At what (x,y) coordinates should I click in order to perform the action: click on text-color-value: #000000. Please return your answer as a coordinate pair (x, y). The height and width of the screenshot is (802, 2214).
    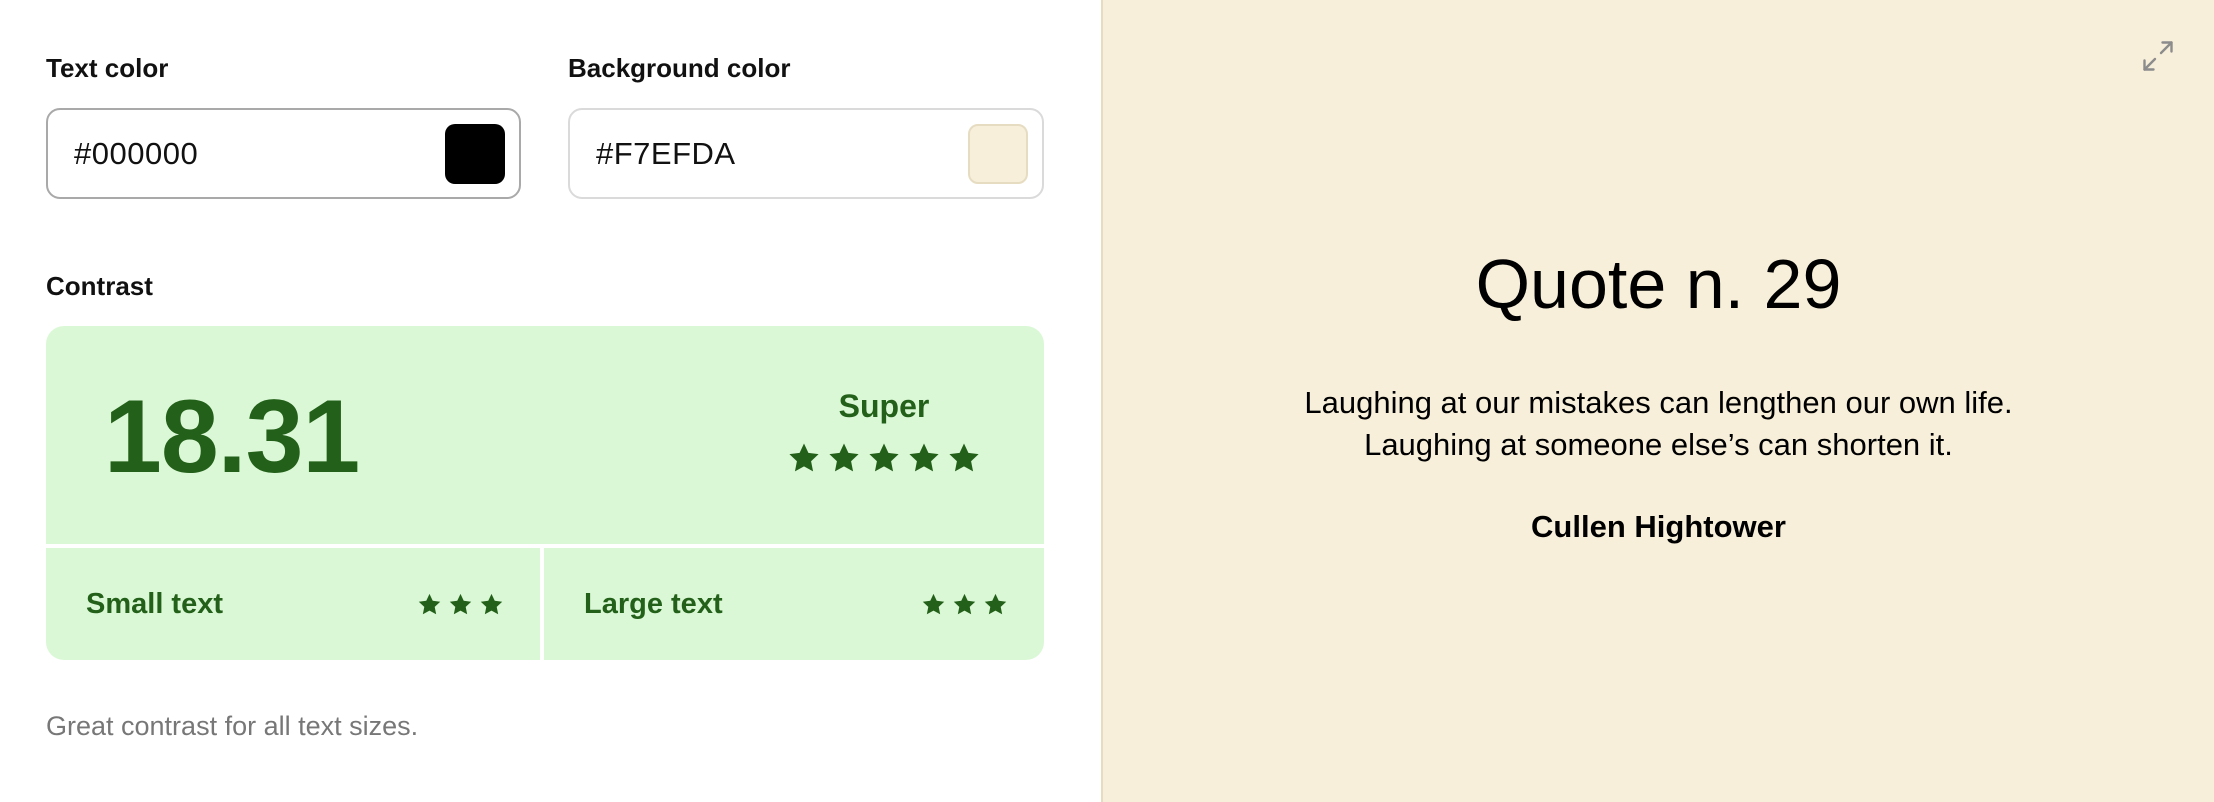
    Looking at the image, I should click on (136, 154).